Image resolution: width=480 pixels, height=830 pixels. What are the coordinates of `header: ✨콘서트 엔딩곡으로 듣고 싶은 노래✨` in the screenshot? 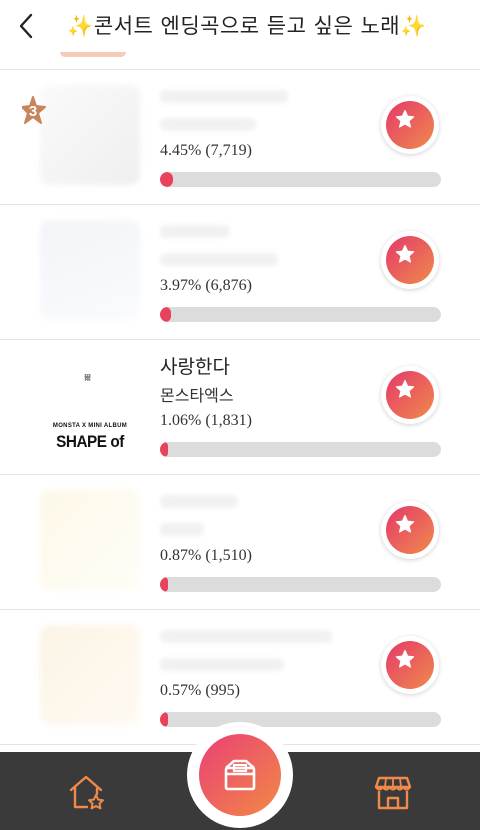 It's located at (240, 26).